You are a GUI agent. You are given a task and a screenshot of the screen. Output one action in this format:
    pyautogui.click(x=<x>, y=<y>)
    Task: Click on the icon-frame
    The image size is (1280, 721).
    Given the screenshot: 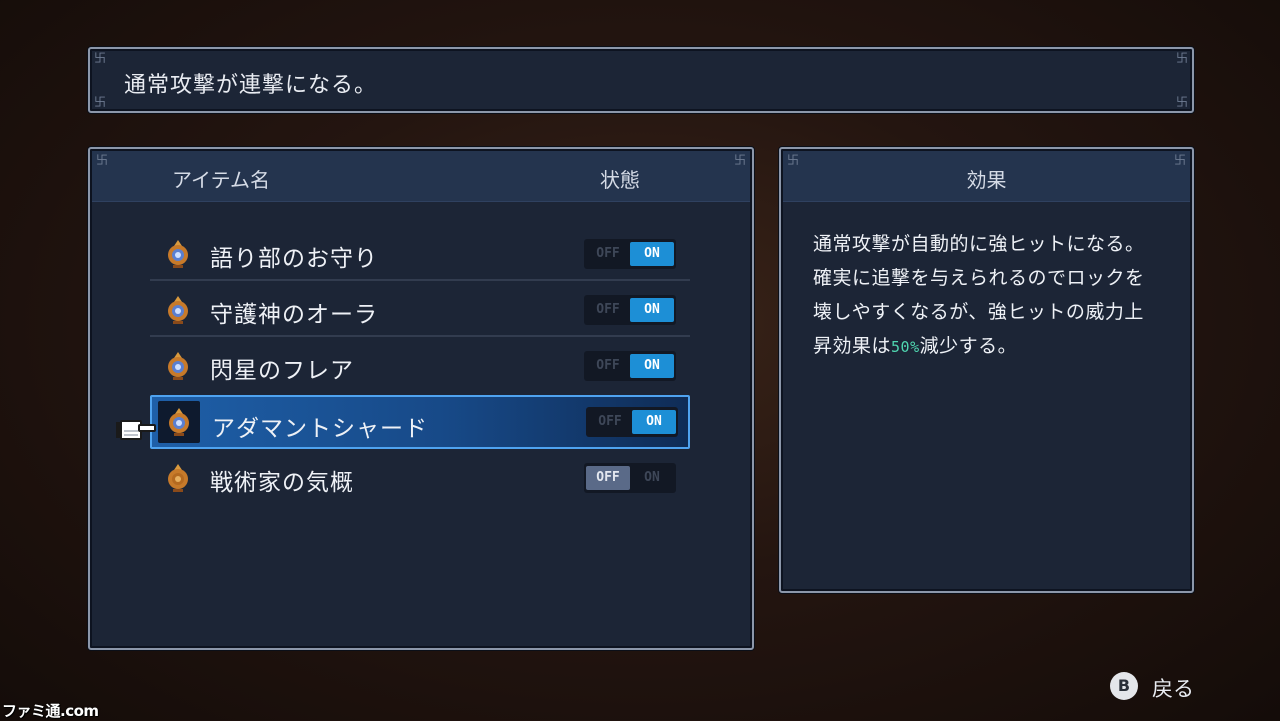 What is the action you would take?
    pyautogui.click(x=179, y=422)
    